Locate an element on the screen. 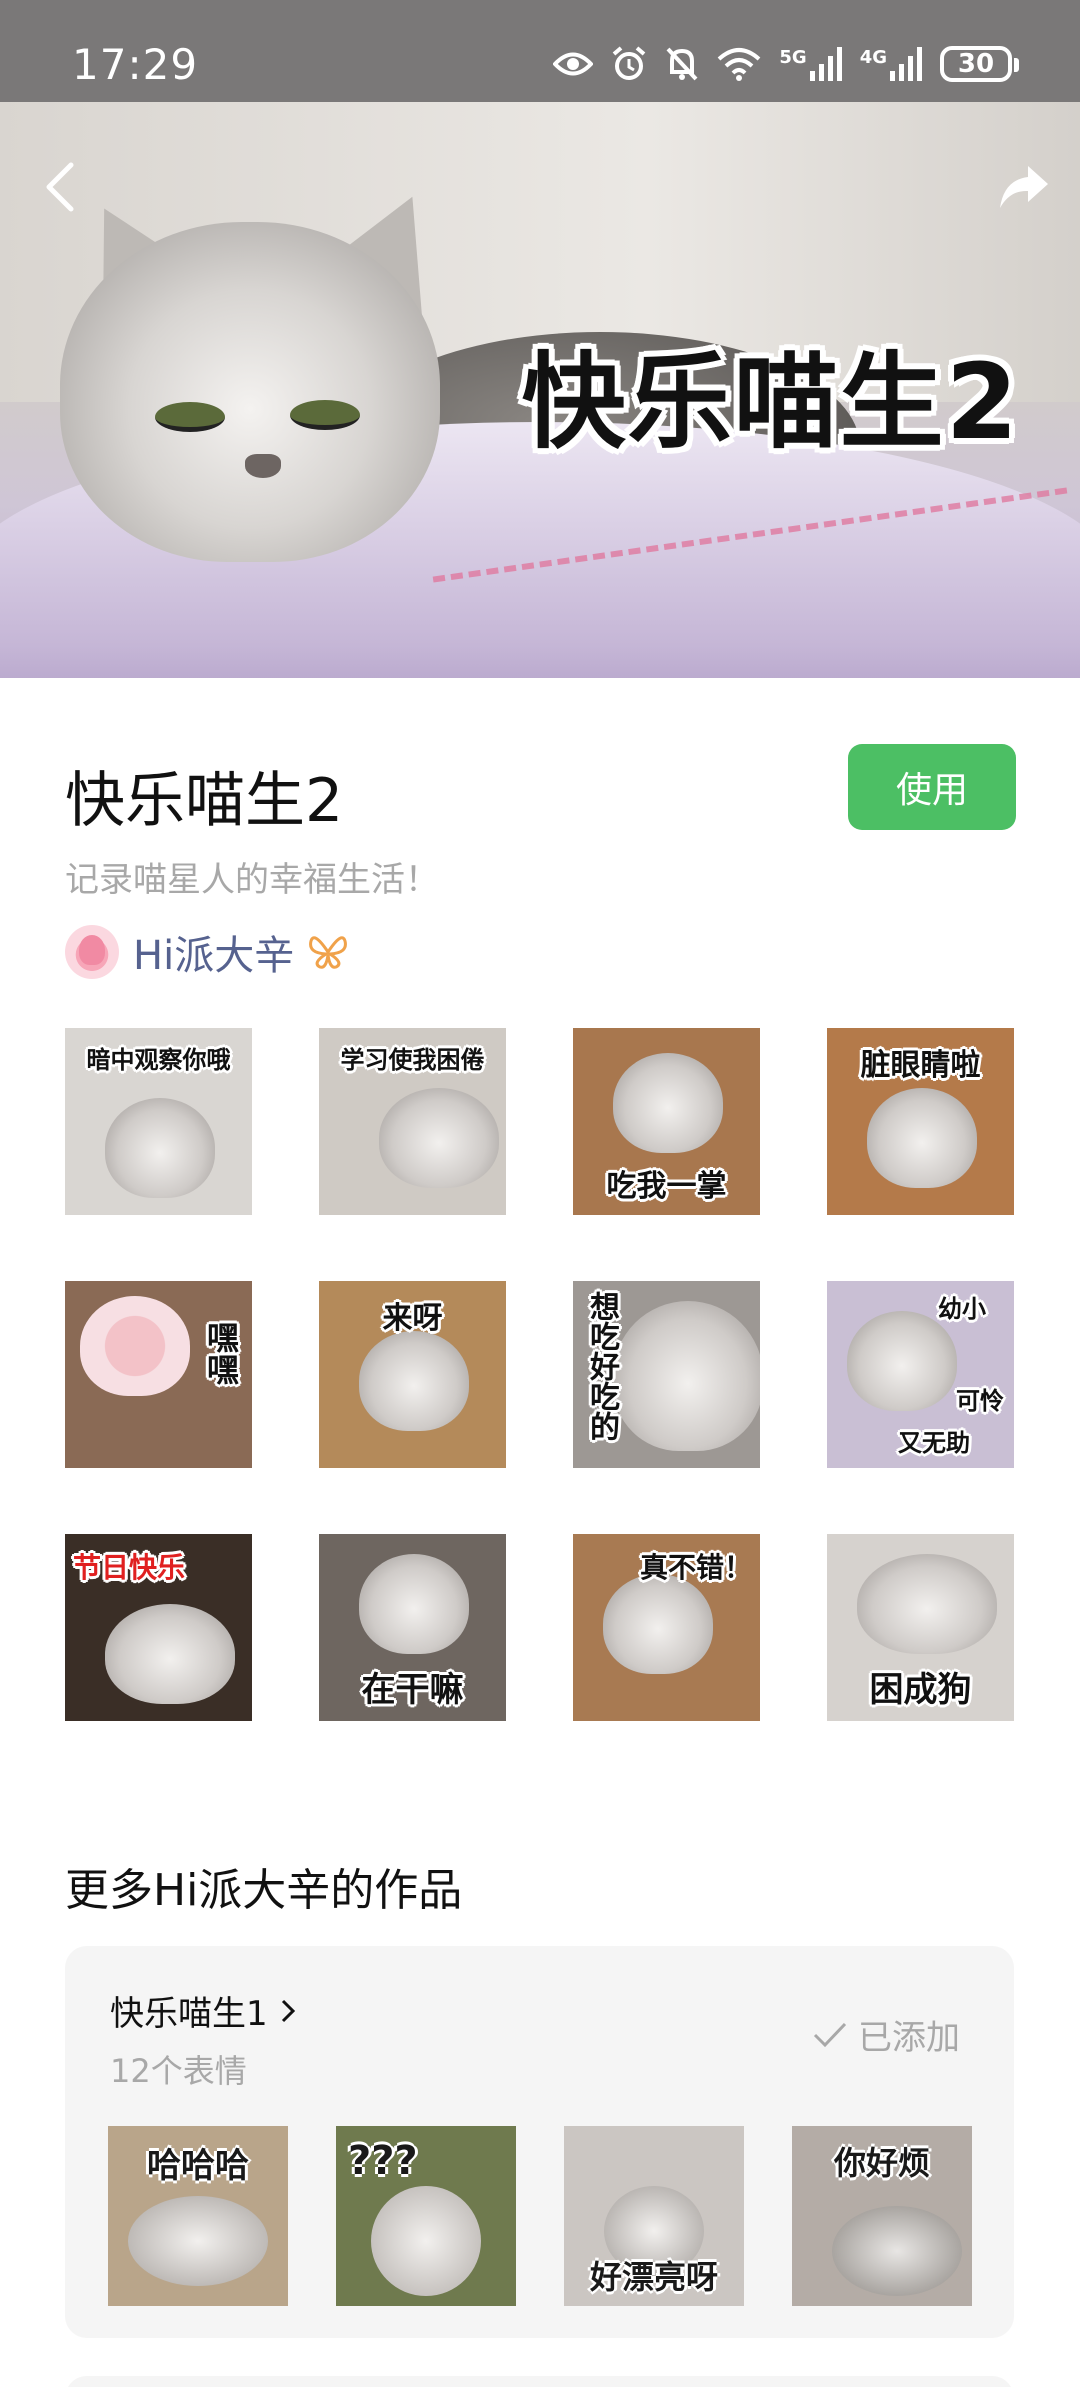 This screenshot has height=2387, width=1080. banner-cat-nose is located at coordinates (263, 466).